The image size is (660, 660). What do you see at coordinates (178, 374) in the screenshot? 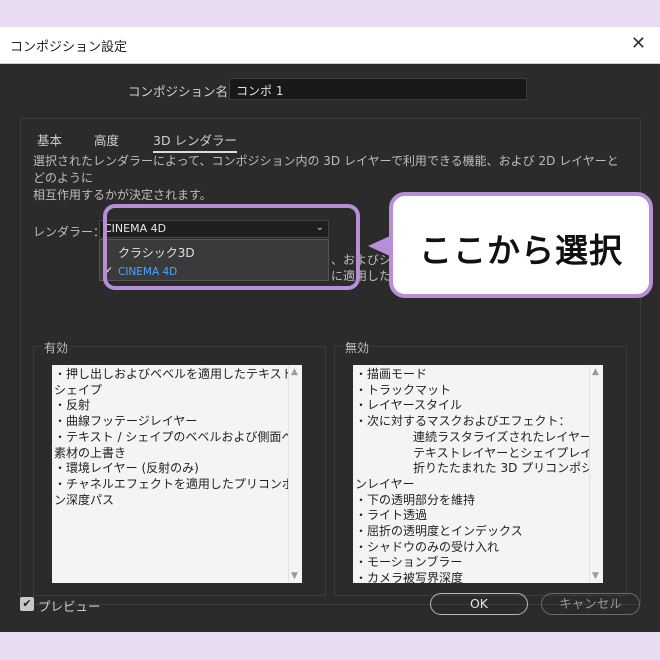
I see `list-item: ・押し出しおよびベベルを適用したテキストと` at bounding box center [178, 374].